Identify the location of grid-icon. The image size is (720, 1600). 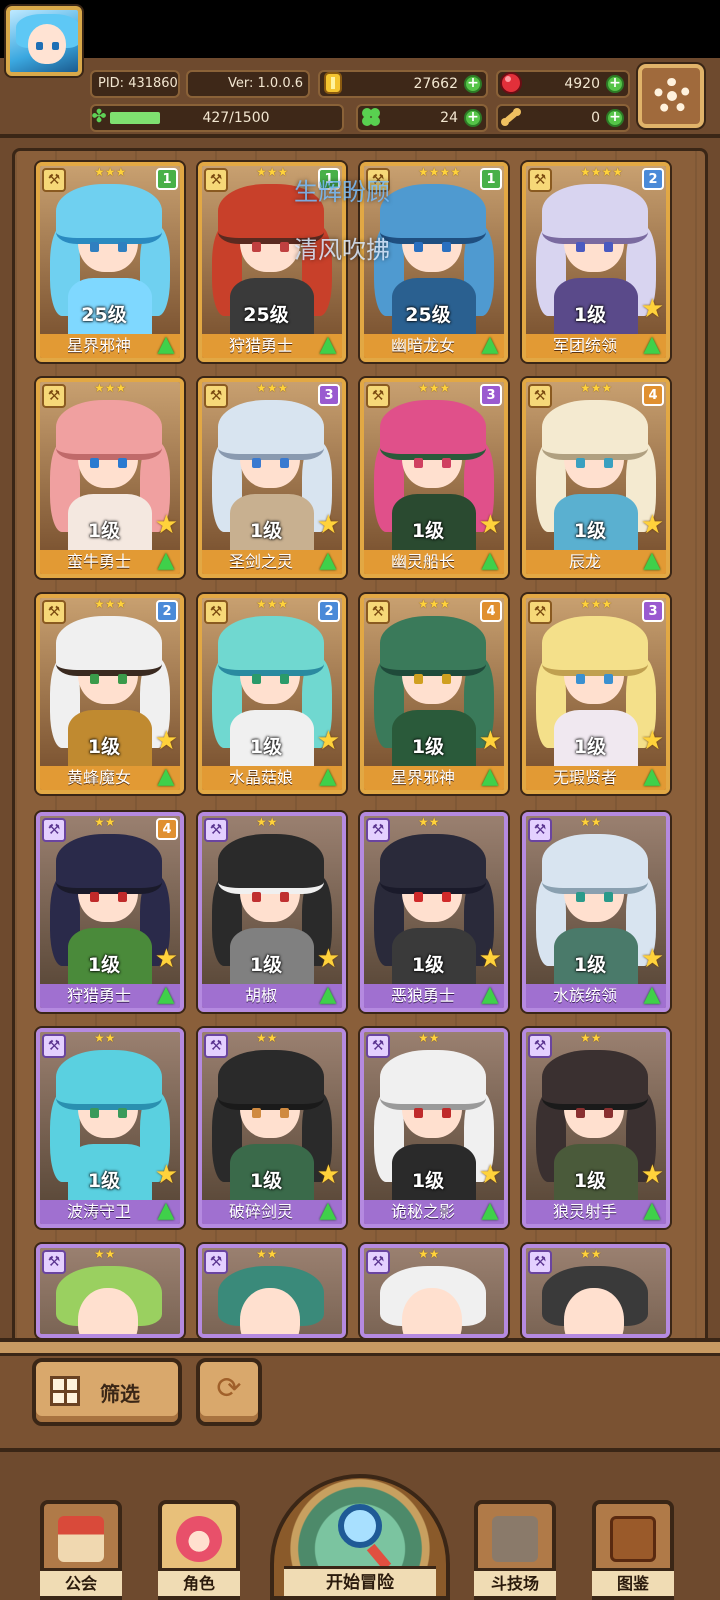
(65, 1391).